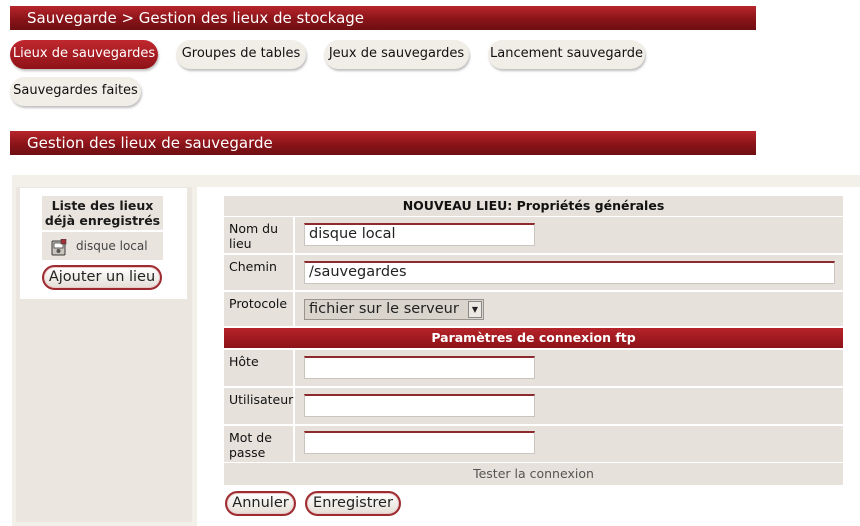 The image size is (860, 526). Describe the element at coordinates (533, 206) in the screenshot. I see `general-properties-header: NOUVEAU LIEU: Propriétés générales` at that location.